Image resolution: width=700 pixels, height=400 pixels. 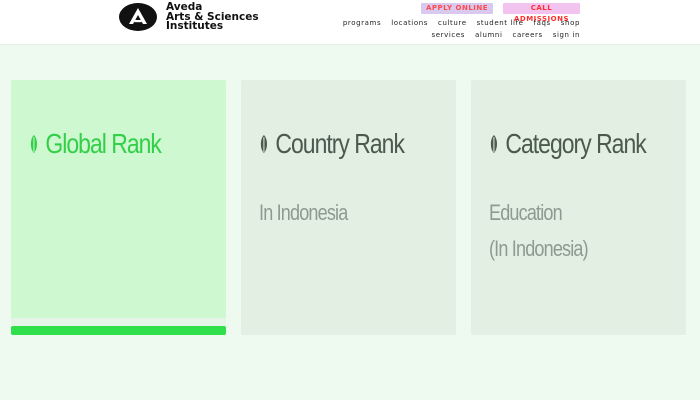 What do you see at coordinates (541, 13) in the screenshot?
I see `call-admissions-button: CALL ADMISSIONS` at bounding box center [541, 13].